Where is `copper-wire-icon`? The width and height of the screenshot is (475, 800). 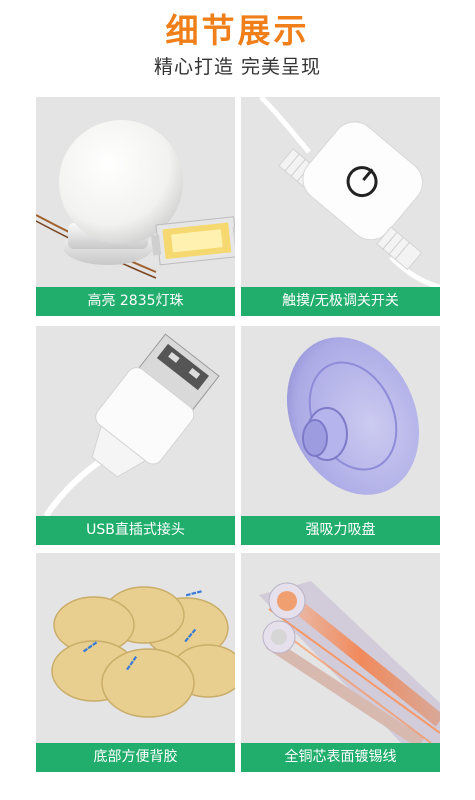
copper-wire-icon is located at coordinates (349, 662).